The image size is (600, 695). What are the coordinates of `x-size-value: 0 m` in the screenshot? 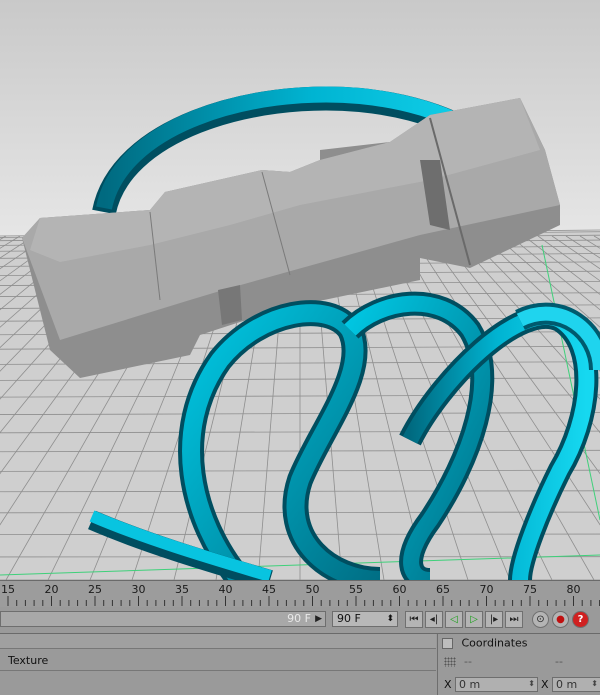 It's located at (567, 684).